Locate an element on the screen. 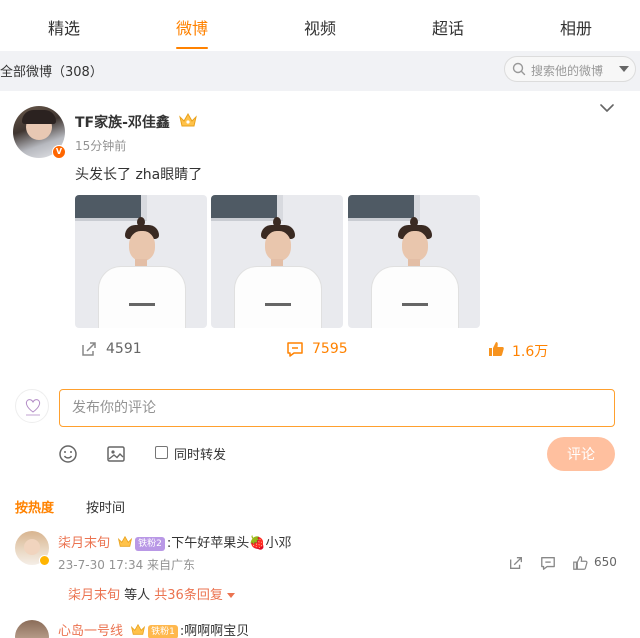 The image size is (640, 638). comment-username: 心岛一号线 is located at coordinates (90, 631).